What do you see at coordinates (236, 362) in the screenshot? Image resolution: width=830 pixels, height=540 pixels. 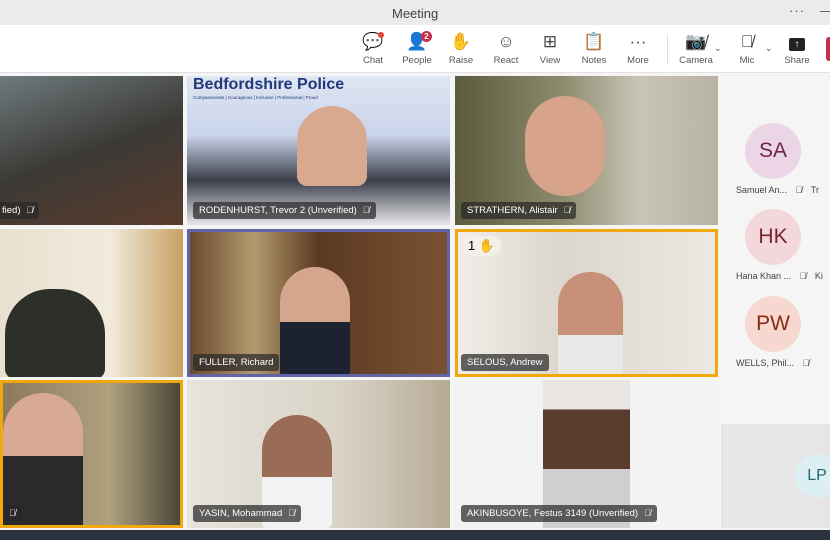 I see `participant-name: FULLER, Richard` at bounding box center [236, 362].